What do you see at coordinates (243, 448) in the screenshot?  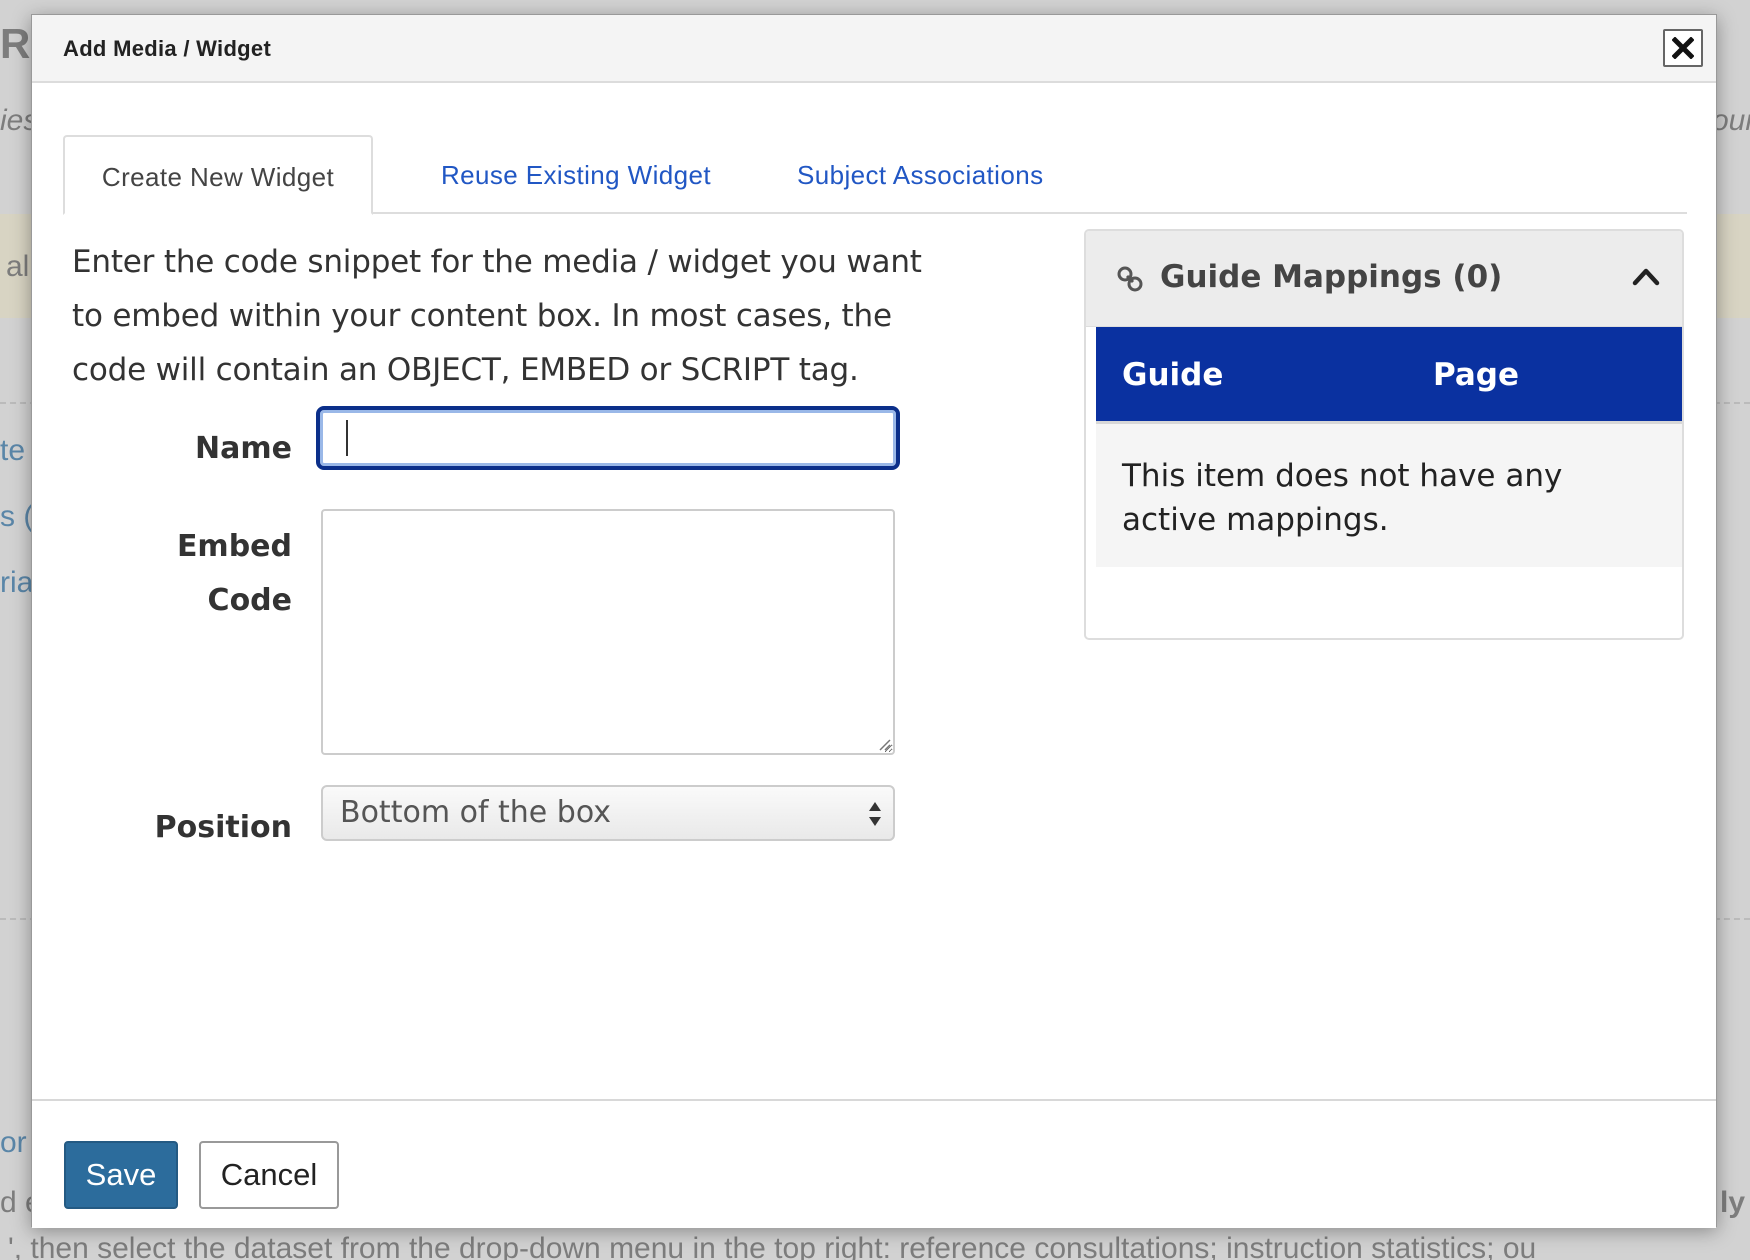 I see `name-label: Name` at bounding box center [243, 448].